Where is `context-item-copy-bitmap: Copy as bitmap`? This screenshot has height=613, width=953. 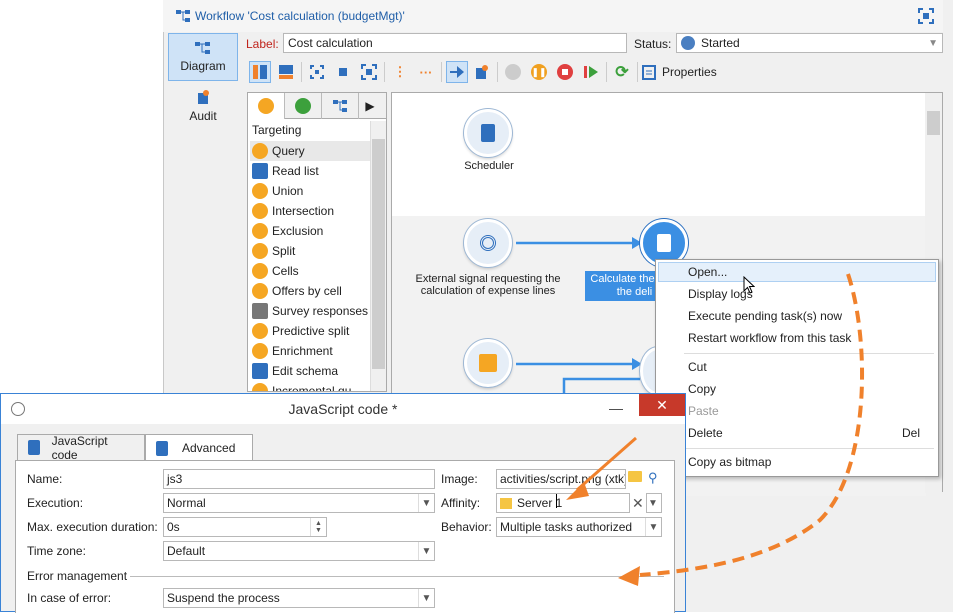 context-item-copy-bitmap: Copy as bitmap is located at coordinates (729, 462).